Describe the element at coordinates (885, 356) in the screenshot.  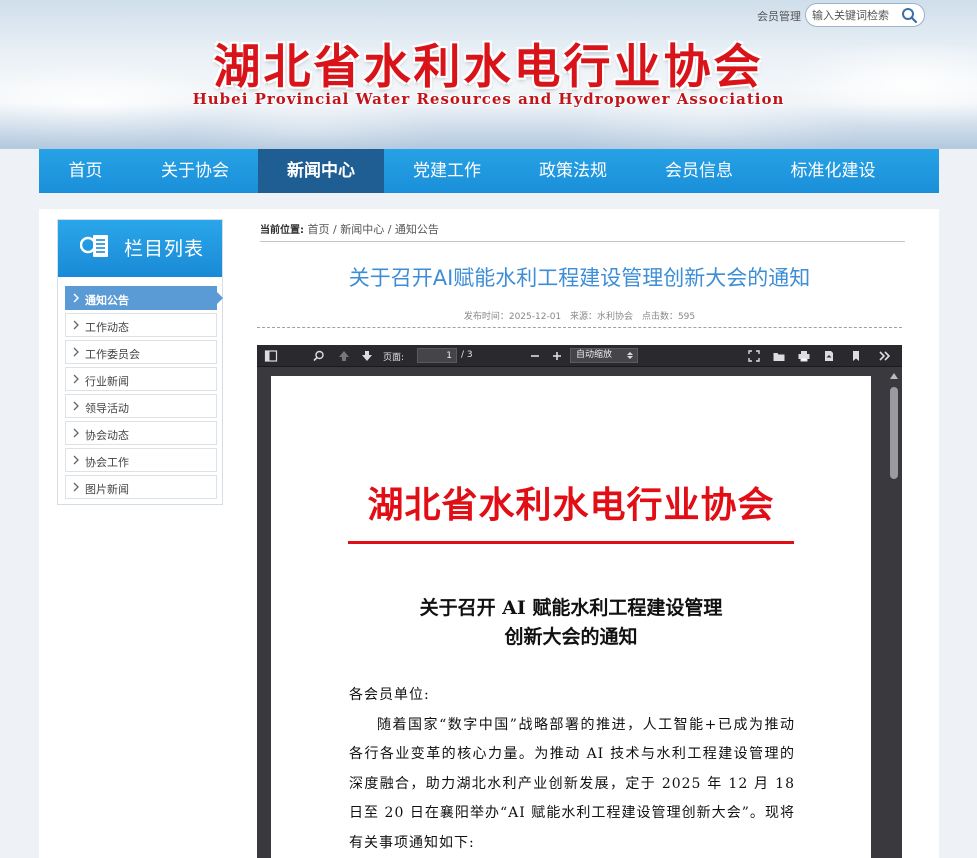
I see `tools-menu-icon` at that location.